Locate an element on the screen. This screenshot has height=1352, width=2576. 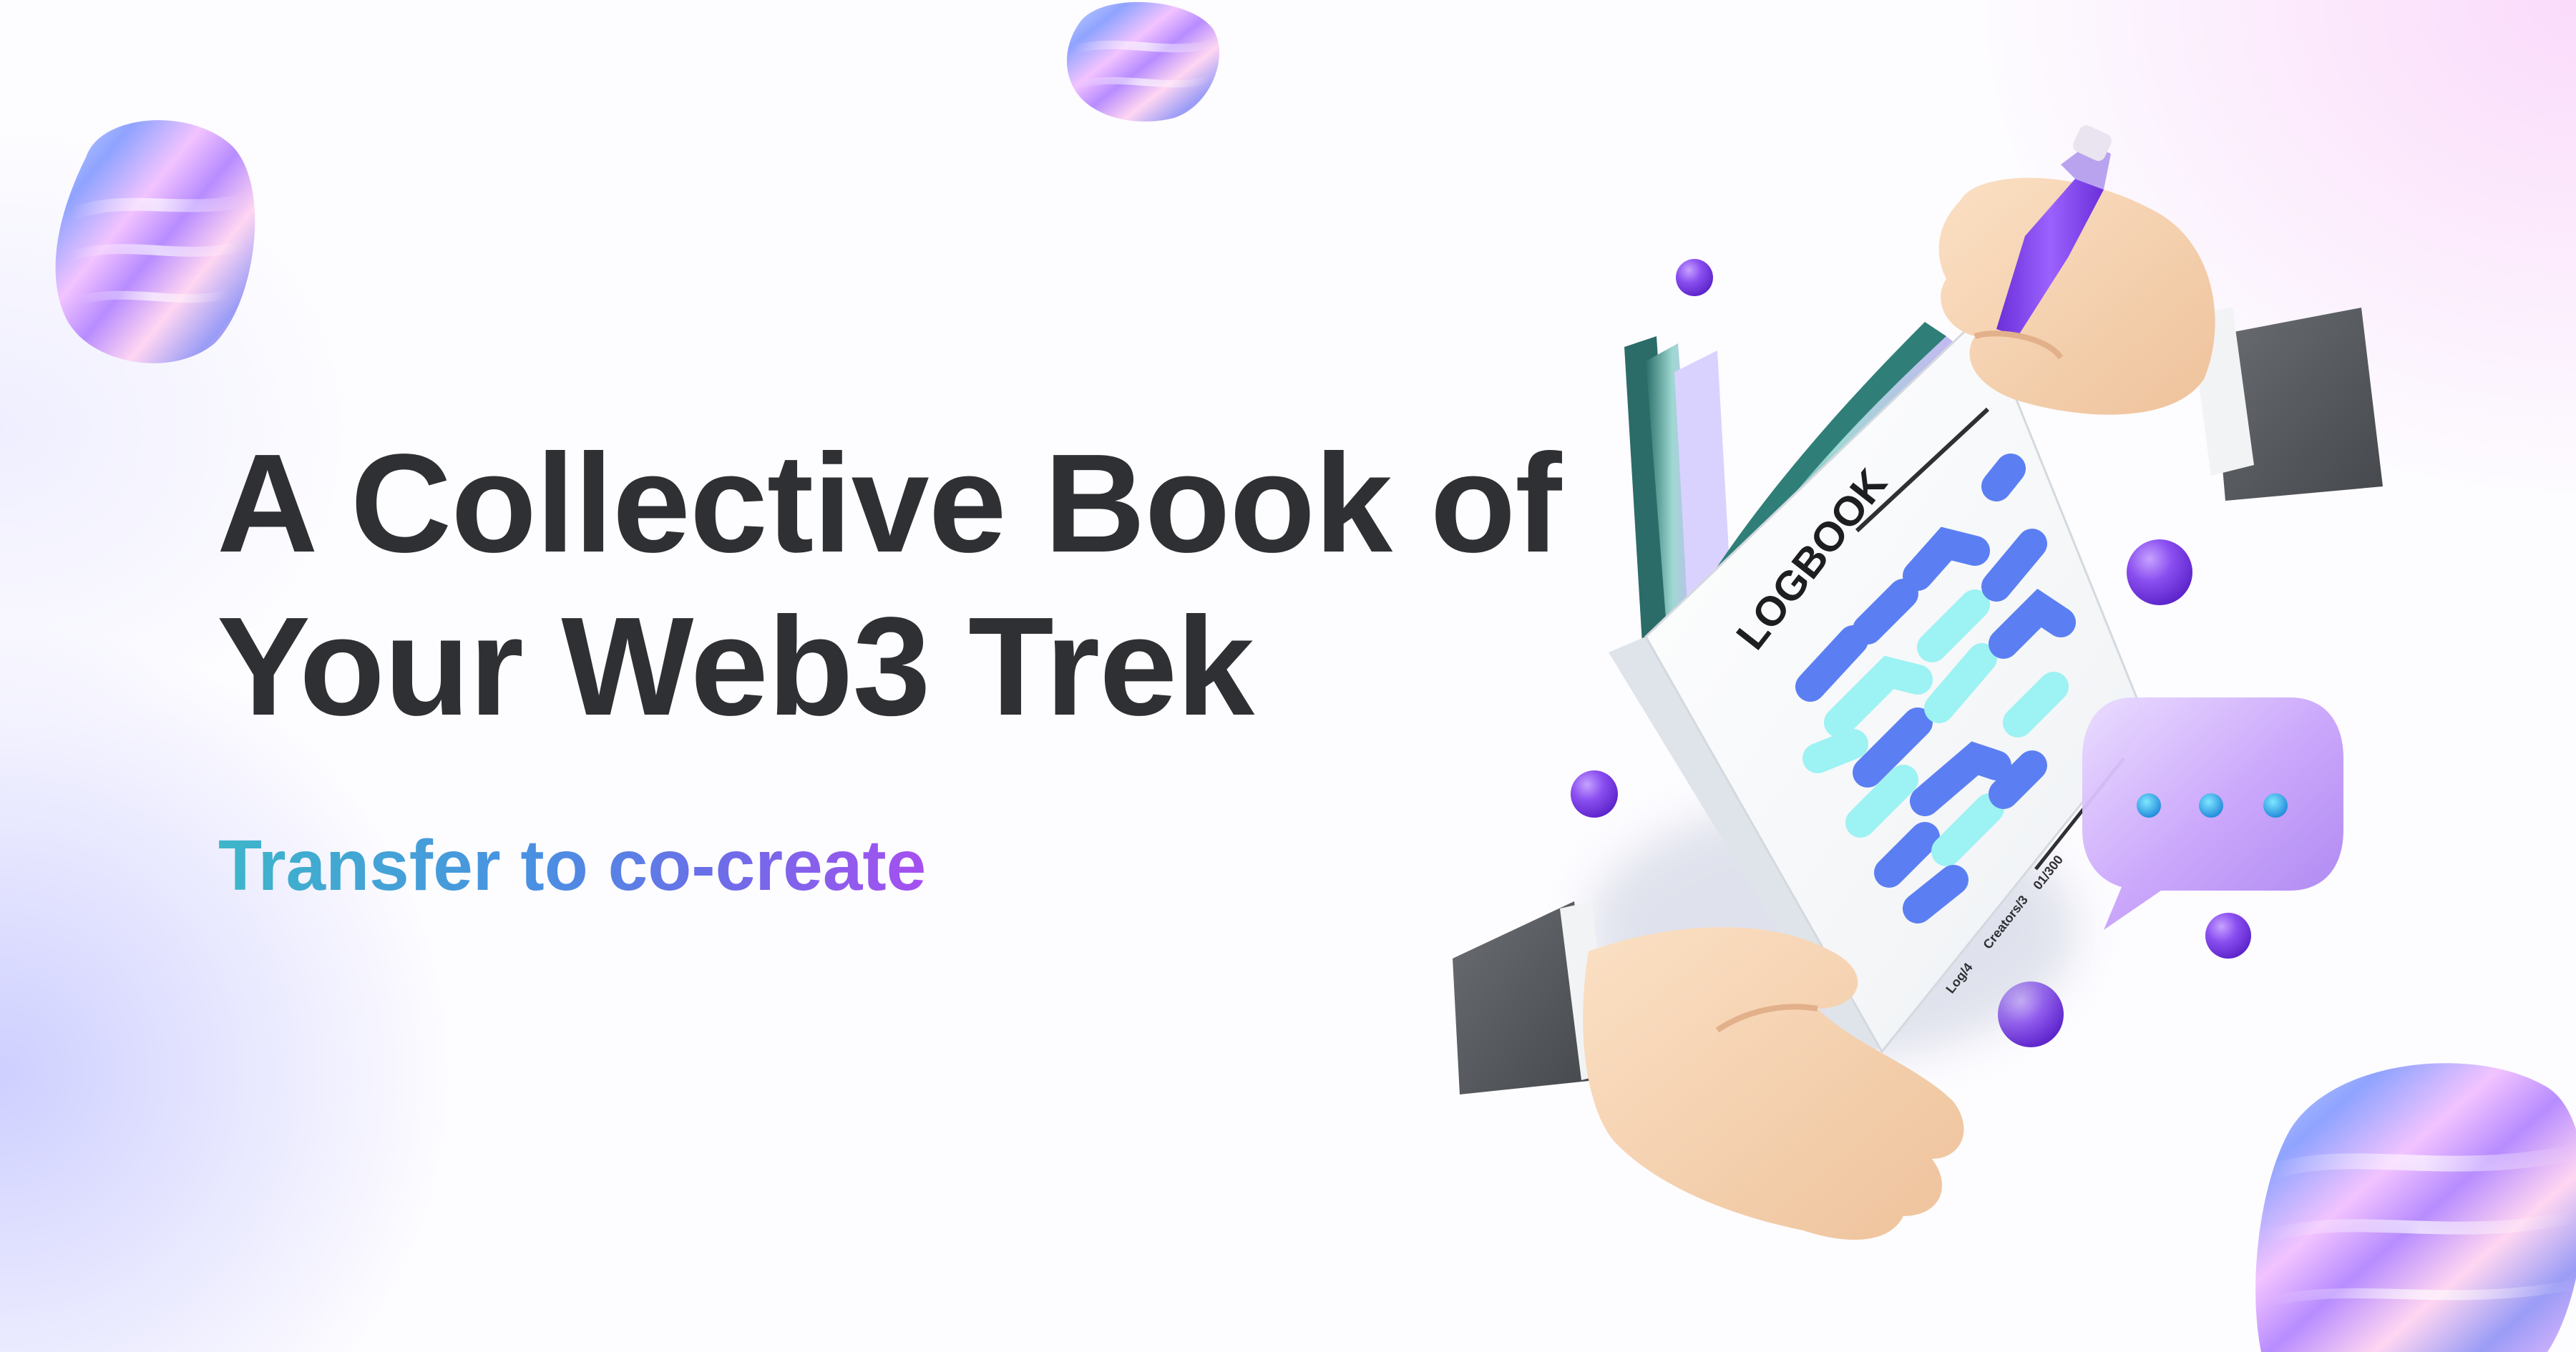
sphere-small-bottom-right is located at coordinates (2228, 936).